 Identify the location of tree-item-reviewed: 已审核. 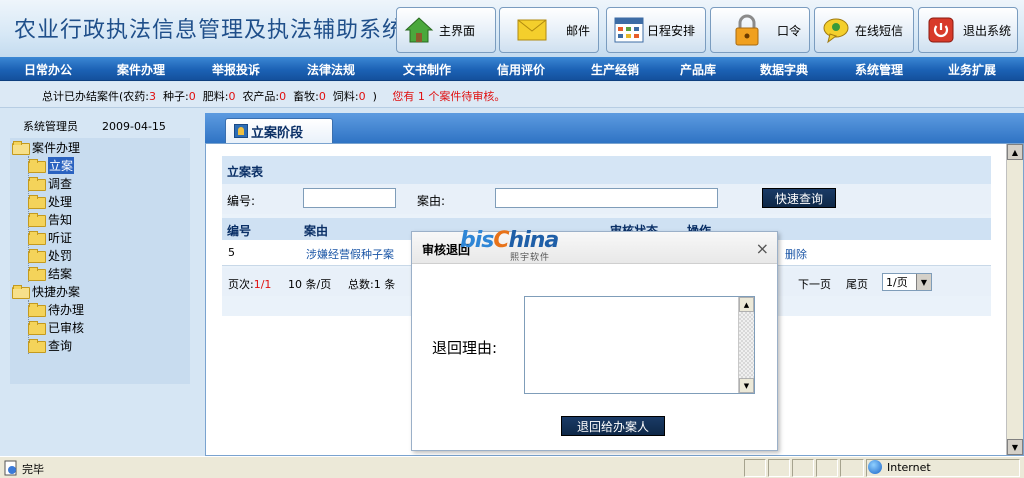
(56, 327).